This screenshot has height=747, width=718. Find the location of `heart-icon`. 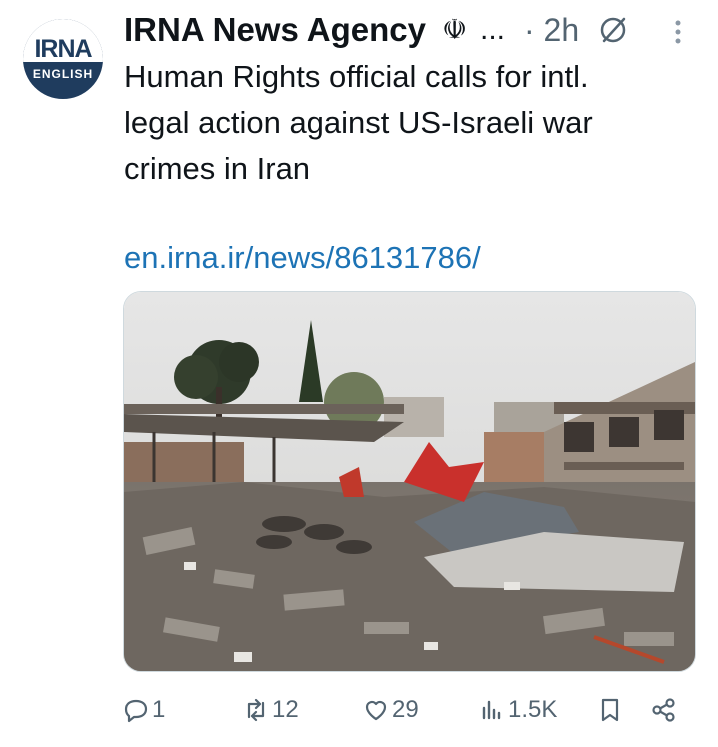

heart-icon is located at coordinates (376, 710).